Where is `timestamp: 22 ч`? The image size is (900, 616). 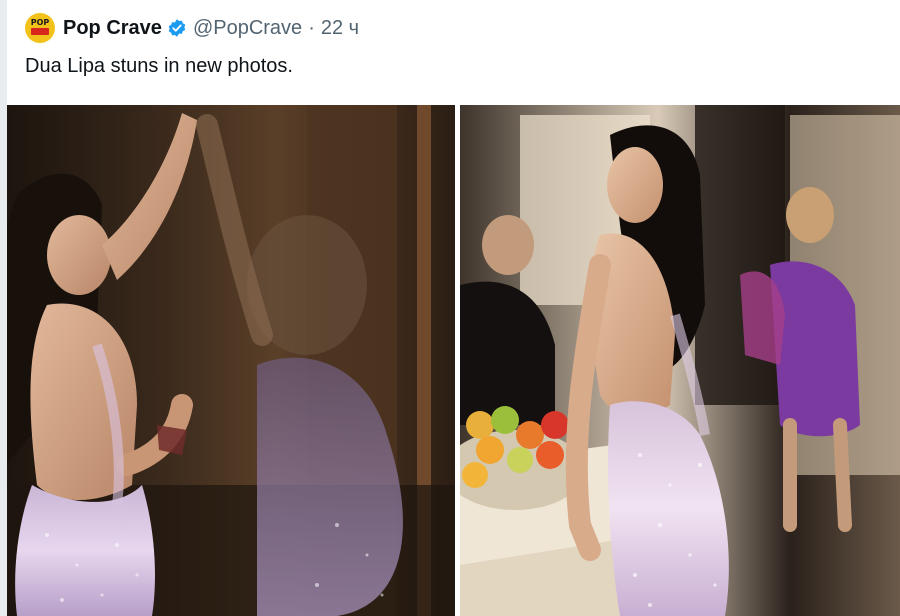
timestamp: 22 ч is located at coordinates (340, 28).